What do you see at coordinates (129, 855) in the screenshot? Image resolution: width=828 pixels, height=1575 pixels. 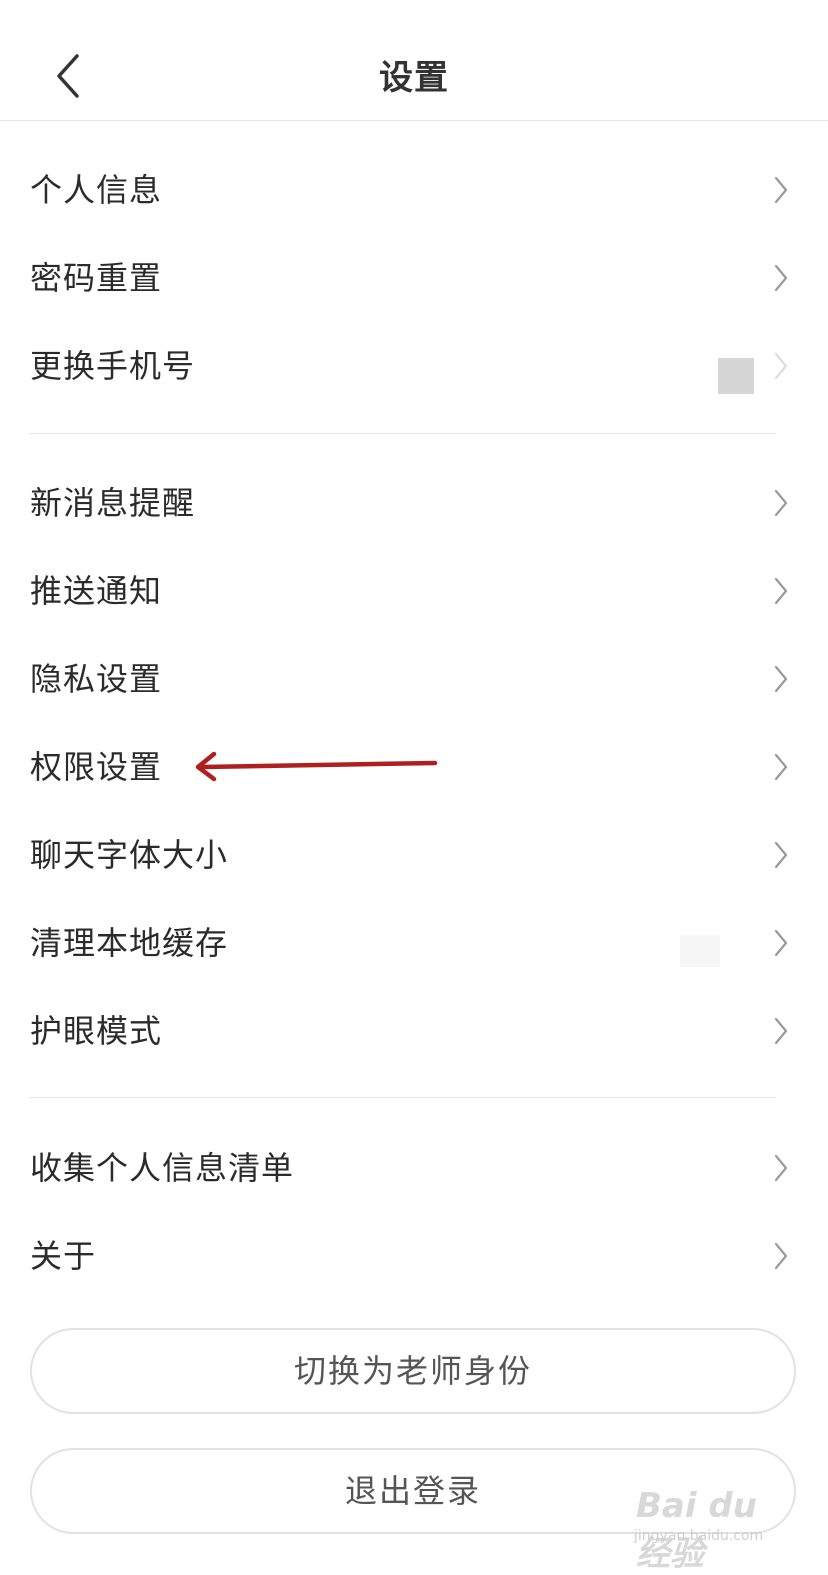 I see `settings-item-label: 聊天字体大小` at bounding box center [129, 855].